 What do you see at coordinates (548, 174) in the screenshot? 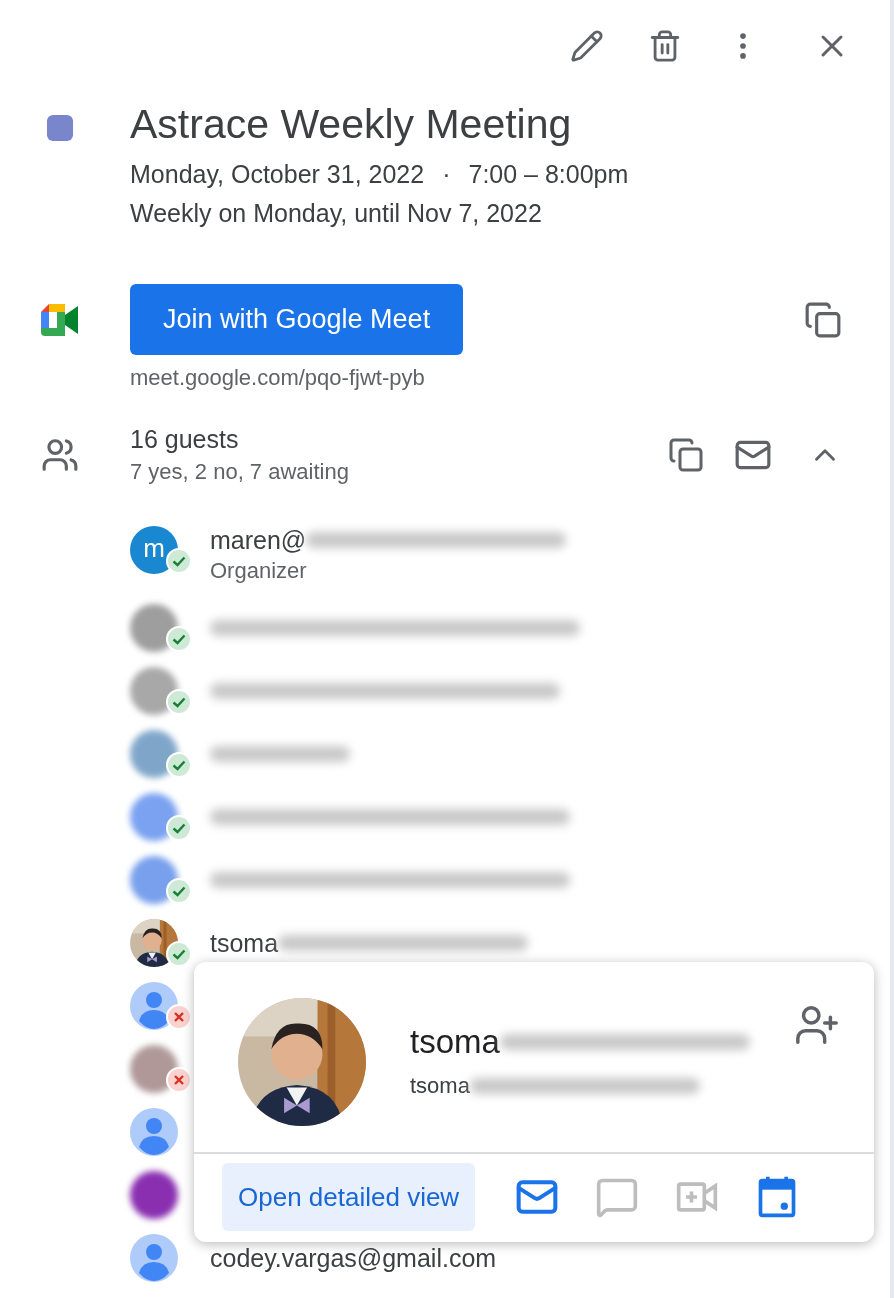
I see `event-time: 7:00 – 8:00pm` at bounding box center [548, 174].